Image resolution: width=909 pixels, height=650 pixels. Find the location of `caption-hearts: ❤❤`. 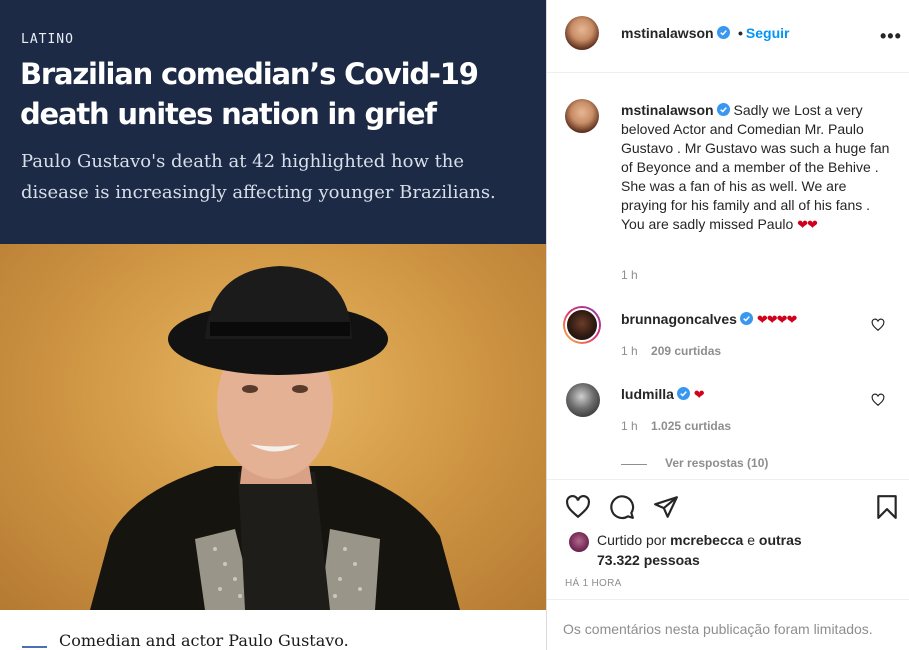

caption-hearts: ❤❤ is located at coordinates (807, 224).